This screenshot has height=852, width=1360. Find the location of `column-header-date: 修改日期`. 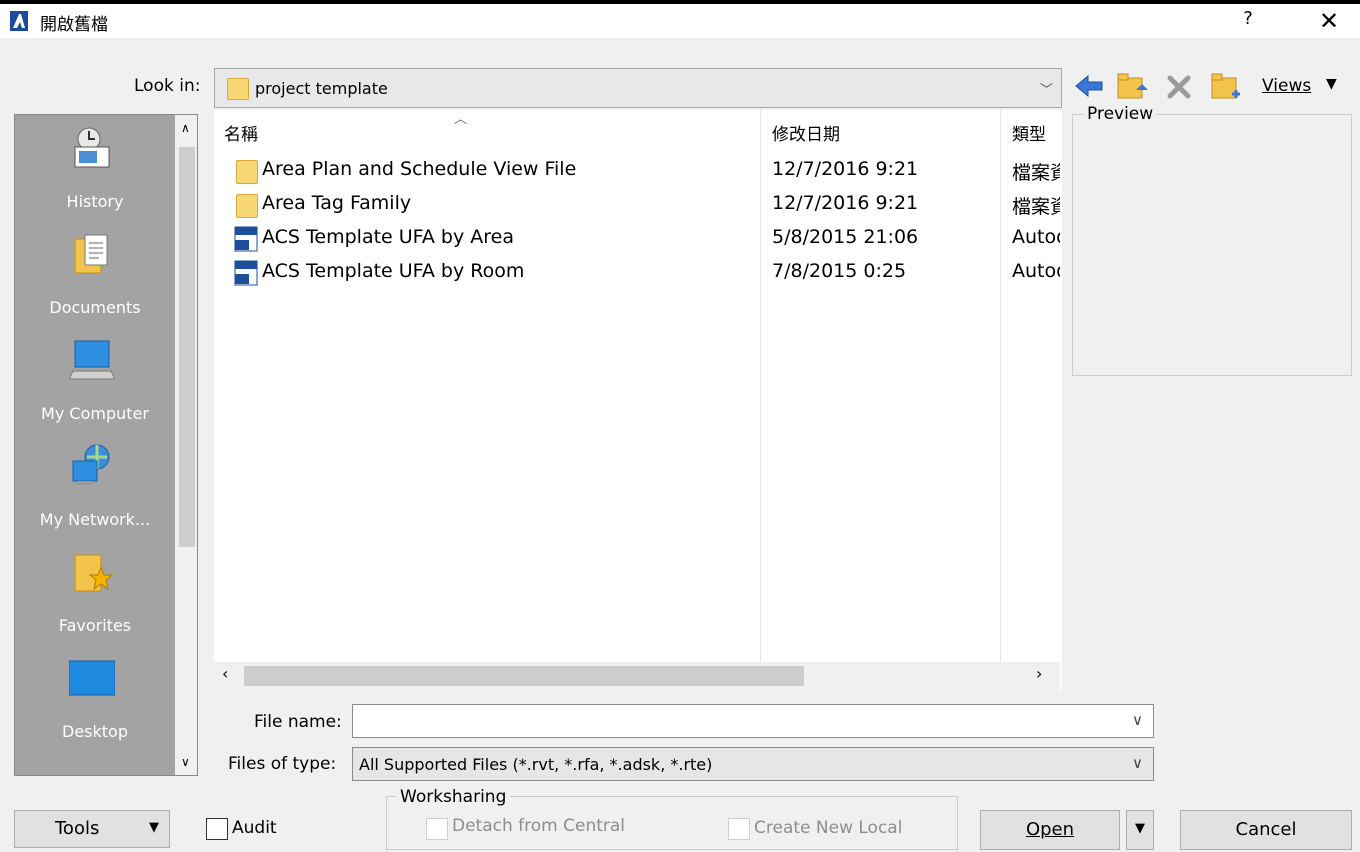

column-header-date: 修改日期 is located at coordinates (806, 132).